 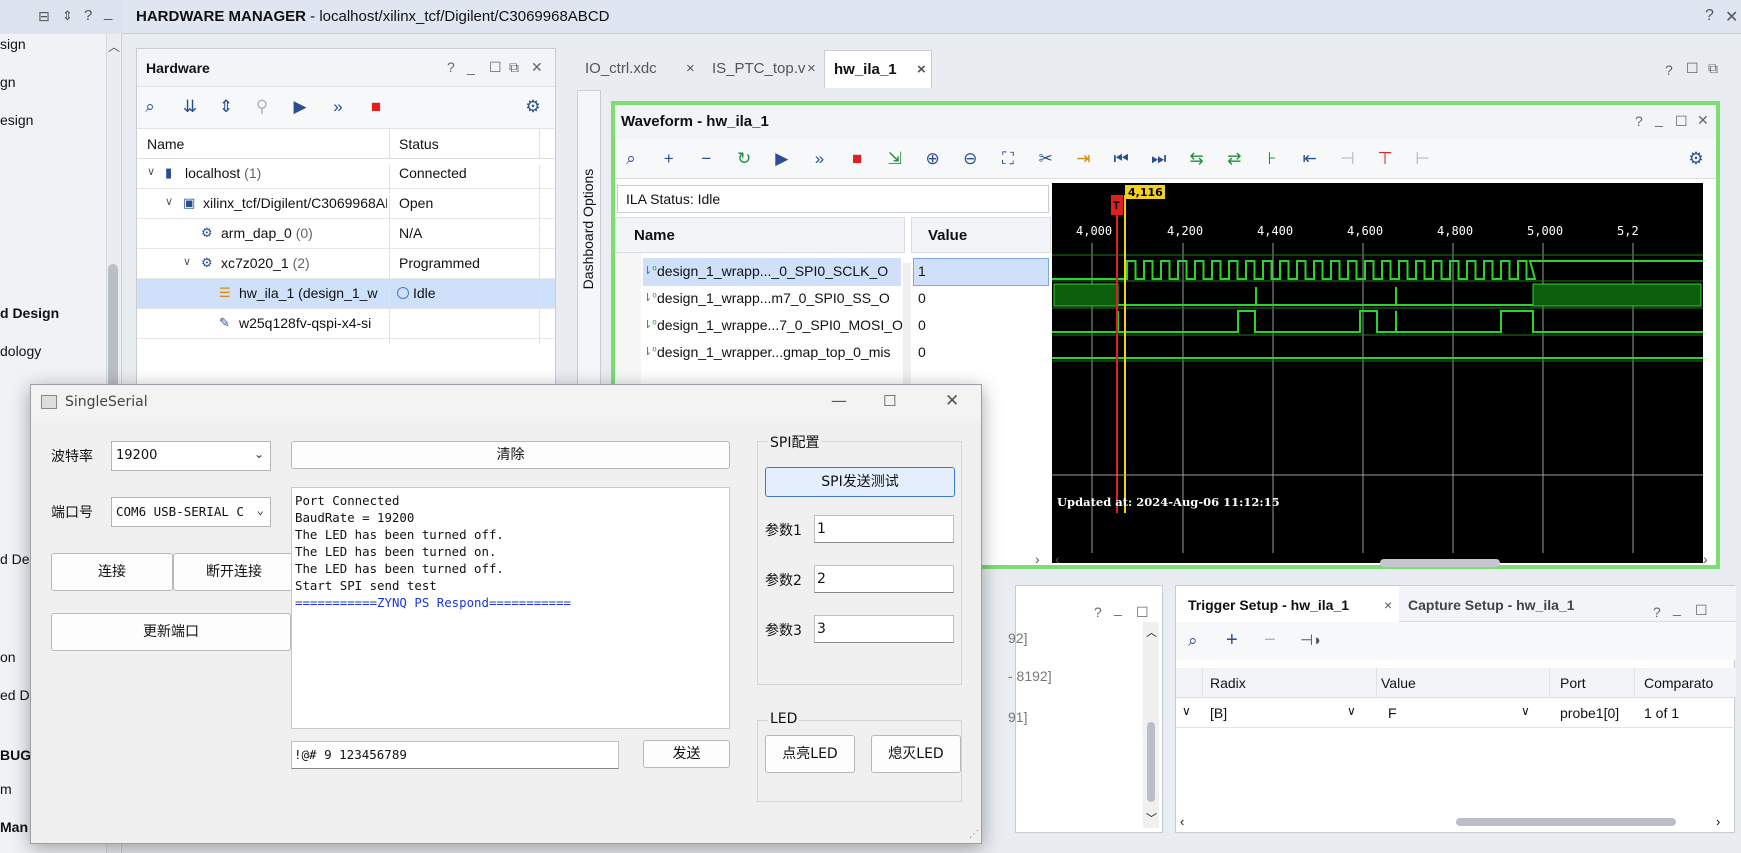 I want to click on delete-marker-icon: ⊤, so click(x=1385, y=159).